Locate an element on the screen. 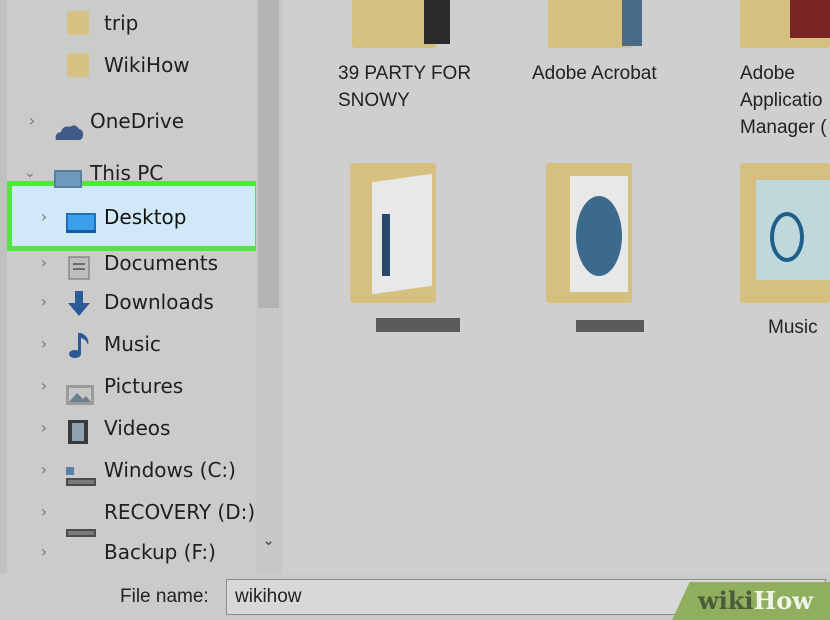 The image size is (830, 620). nav-item-label: Music is located at coordinates (132, 344).